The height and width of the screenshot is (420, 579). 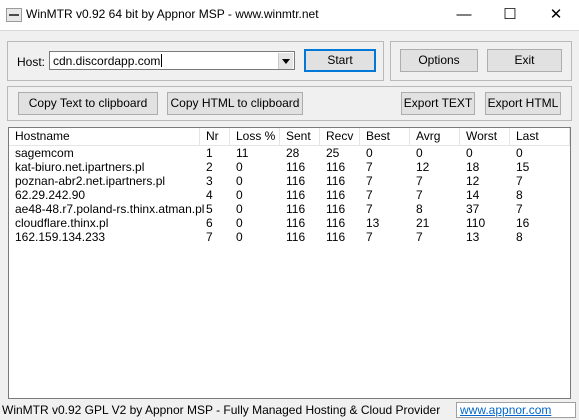 What do you see at coordinates (289, 30) in the screenshot?
I see `divider` at bounding box center [289, 30].